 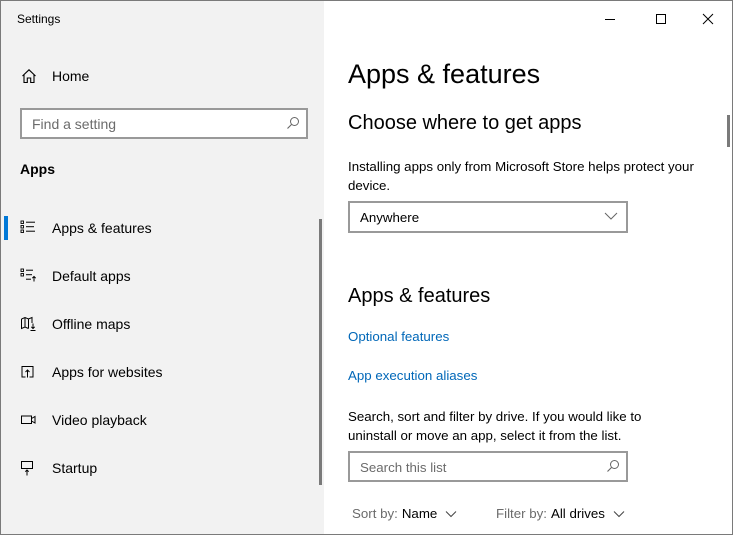 What do you see at coordinates (412, 375) in the screenshot?
I see `app-execution-aliases-link: App execution aliases` at bounding box center [412, 375].